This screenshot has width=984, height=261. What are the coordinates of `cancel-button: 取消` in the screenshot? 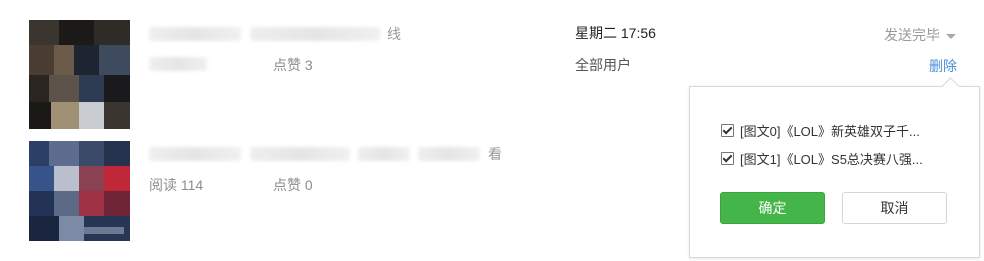 It's located at (894, 208).